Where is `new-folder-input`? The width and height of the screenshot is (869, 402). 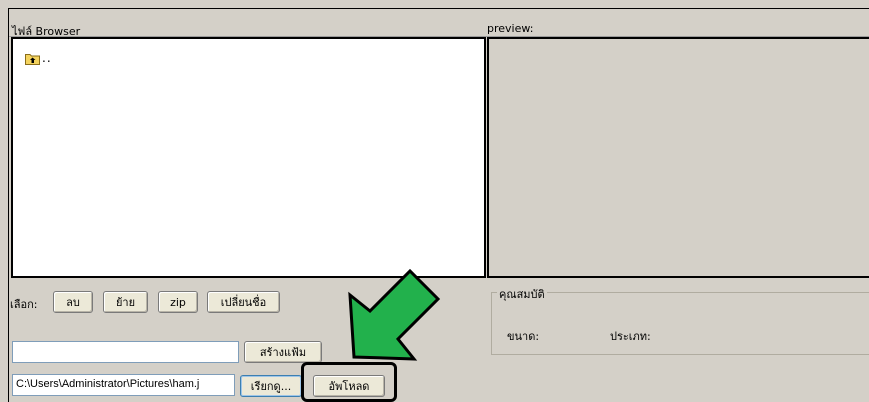
new-folder-input is located at coordinates (125, 352).